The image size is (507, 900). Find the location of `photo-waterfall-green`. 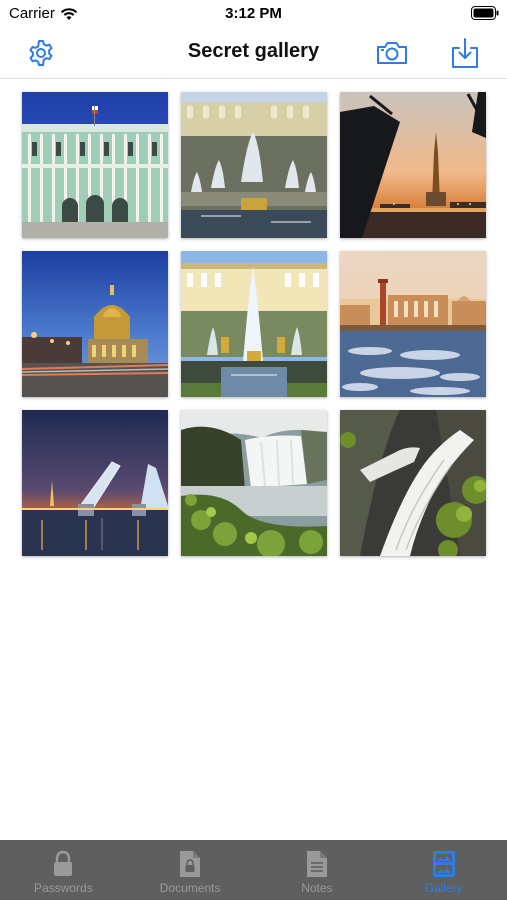

photo-waterfall-green is located at coordinates (254, 483).